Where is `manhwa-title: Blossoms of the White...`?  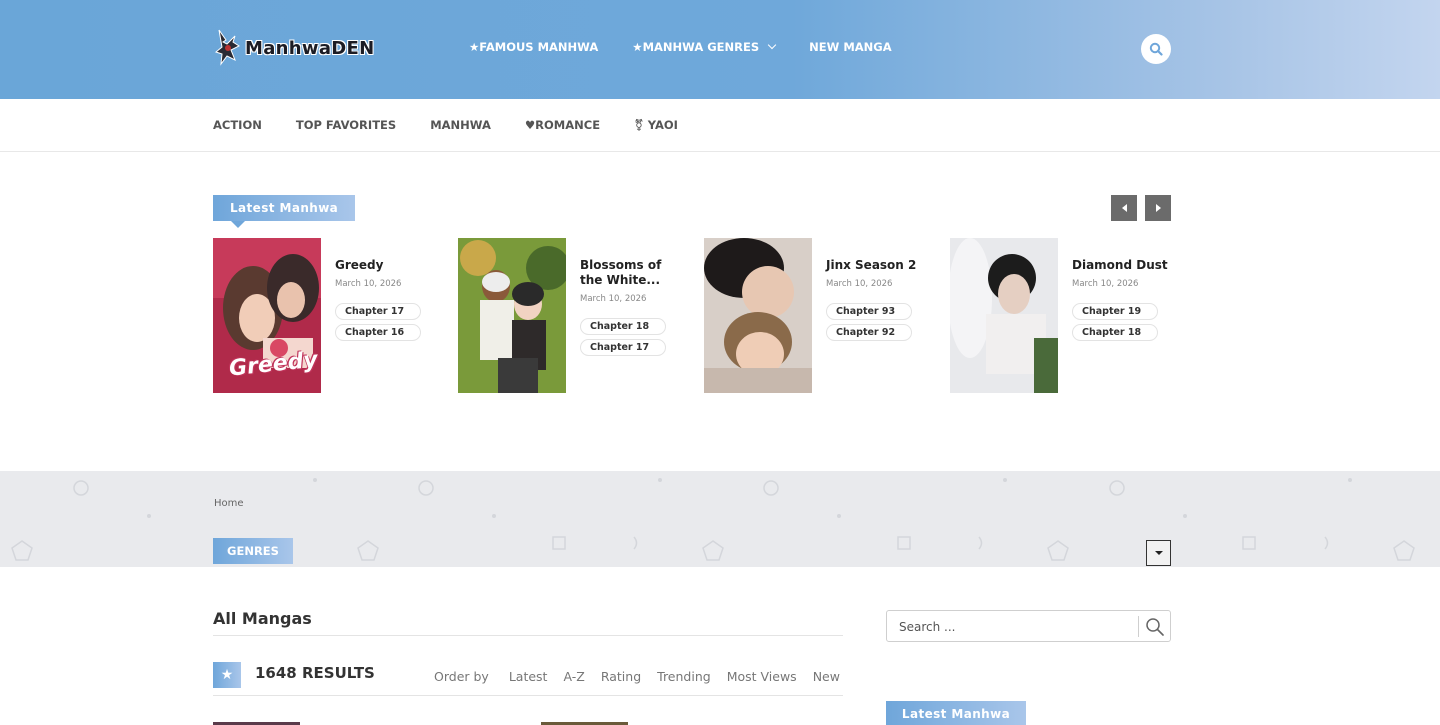 manhwa-title: Blossoms of the White... is located at coordinates (632, 273).